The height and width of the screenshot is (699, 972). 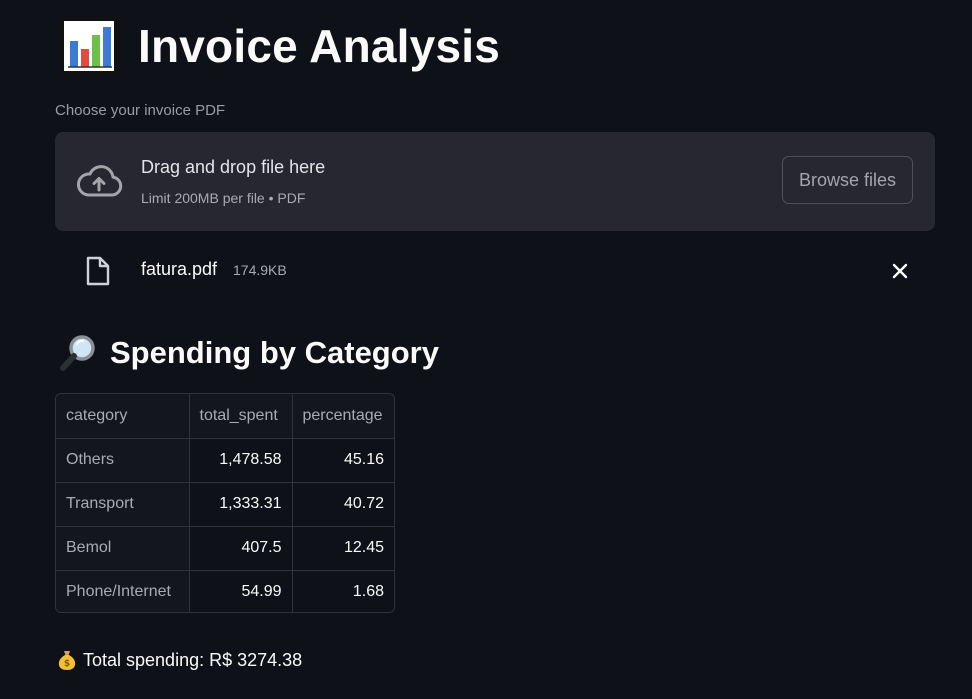 I want to click on magnifier-icon, so click(x=77, y=353).